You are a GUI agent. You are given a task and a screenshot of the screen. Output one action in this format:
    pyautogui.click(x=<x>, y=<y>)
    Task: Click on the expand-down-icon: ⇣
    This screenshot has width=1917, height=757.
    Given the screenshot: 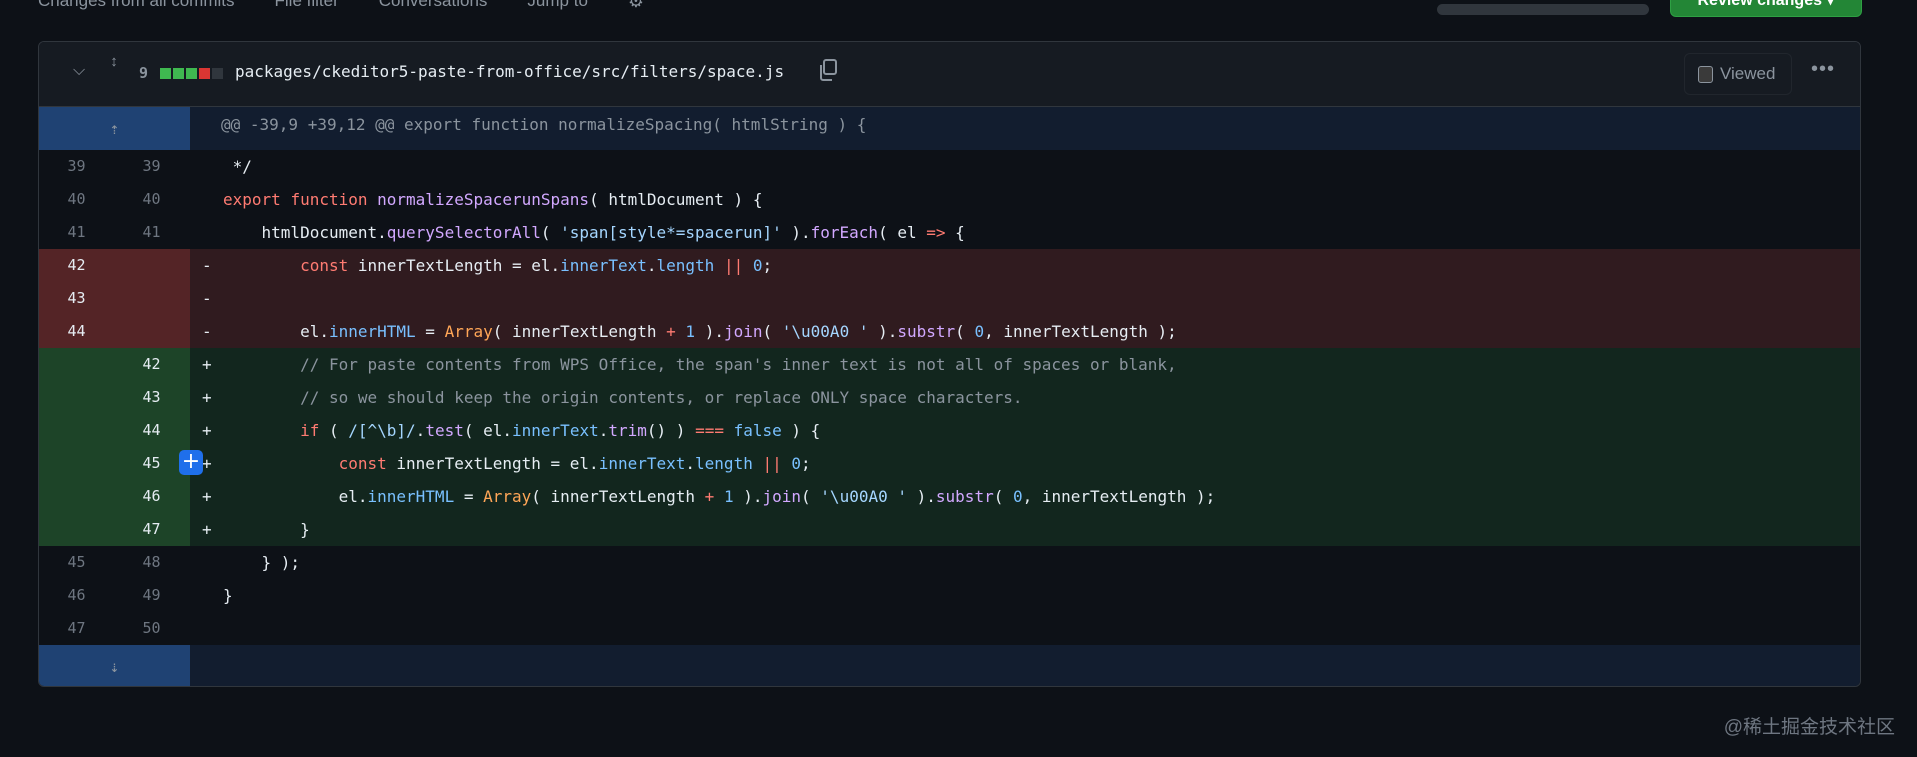 What is the action you would take?
    pyautogui.click(x=114, y=665)
    